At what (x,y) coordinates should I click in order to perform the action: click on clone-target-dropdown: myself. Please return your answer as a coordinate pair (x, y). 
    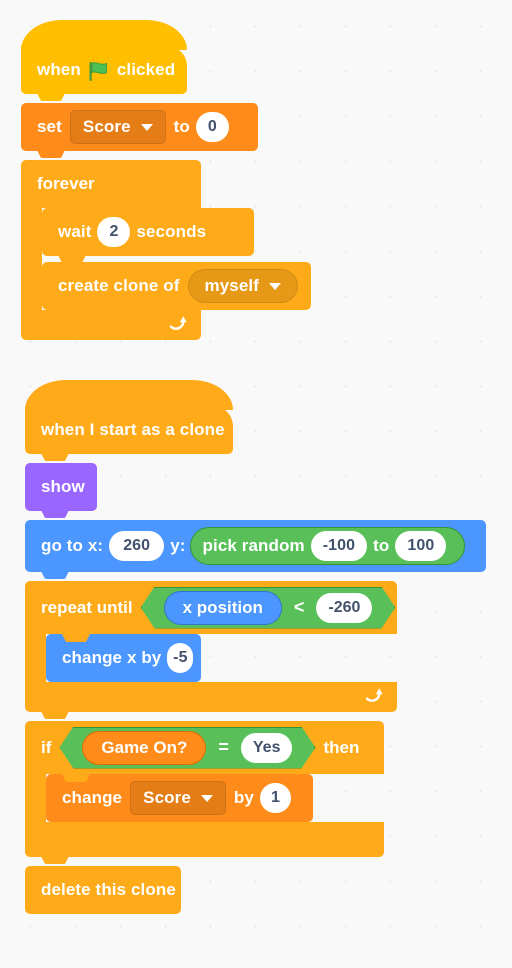
    Looking at the image, I should click on (242, 286).